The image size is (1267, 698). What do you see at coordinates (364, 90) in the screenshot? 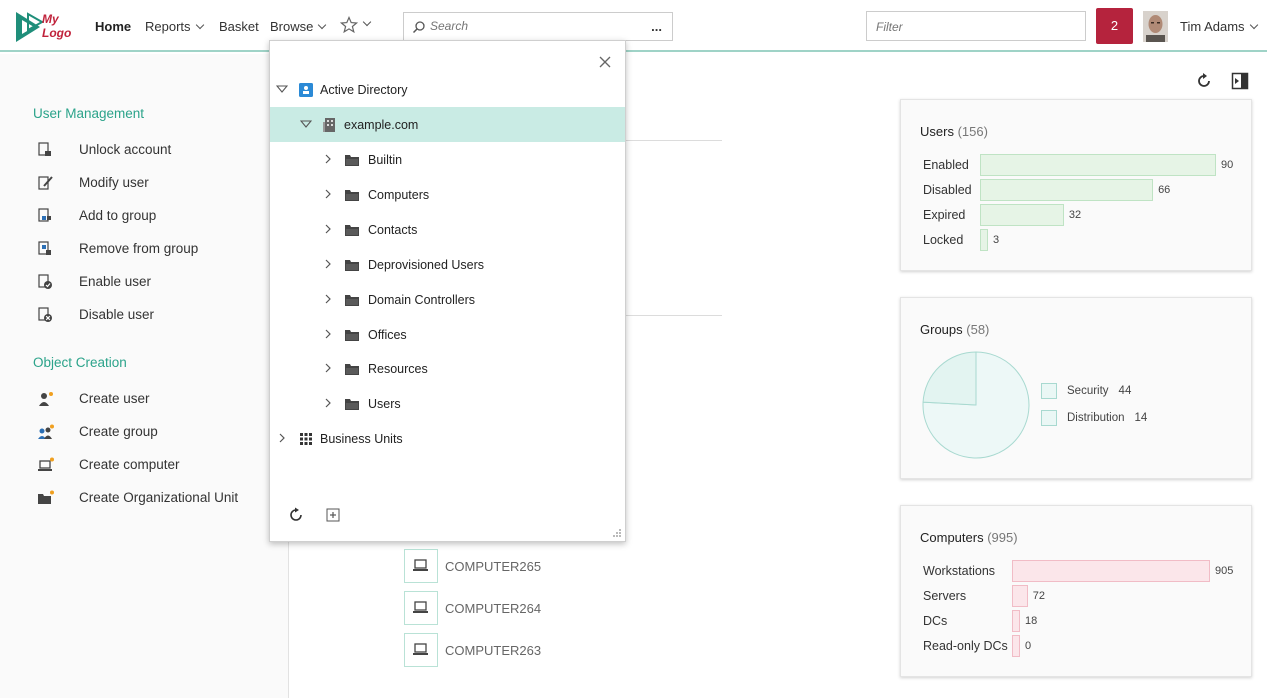
I see `tree-node-label: Active Directory` at bounding box center [364, 90].